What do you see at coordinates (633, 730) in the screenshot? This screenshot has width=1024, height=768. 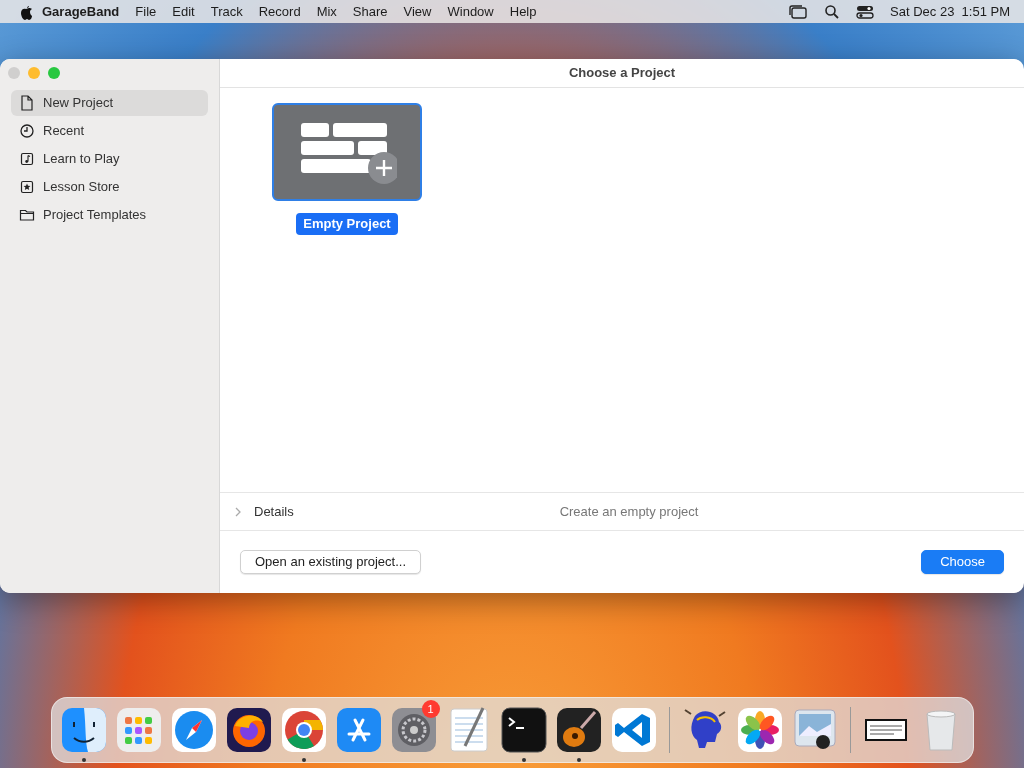 I see `angle-brackets-icon` at bounding box center [633, 730].